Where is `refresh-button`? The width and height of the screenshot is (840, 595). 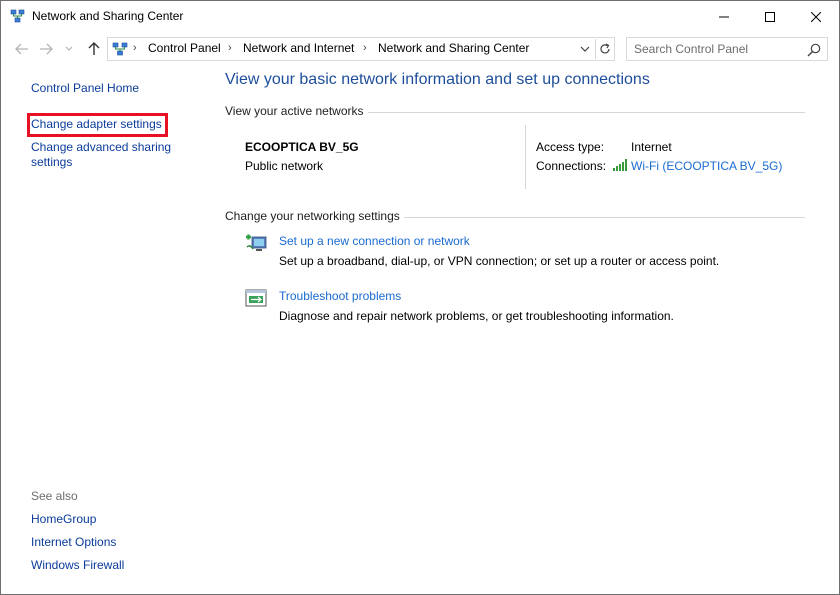 refresh-button is located at coordinates (604, 49).